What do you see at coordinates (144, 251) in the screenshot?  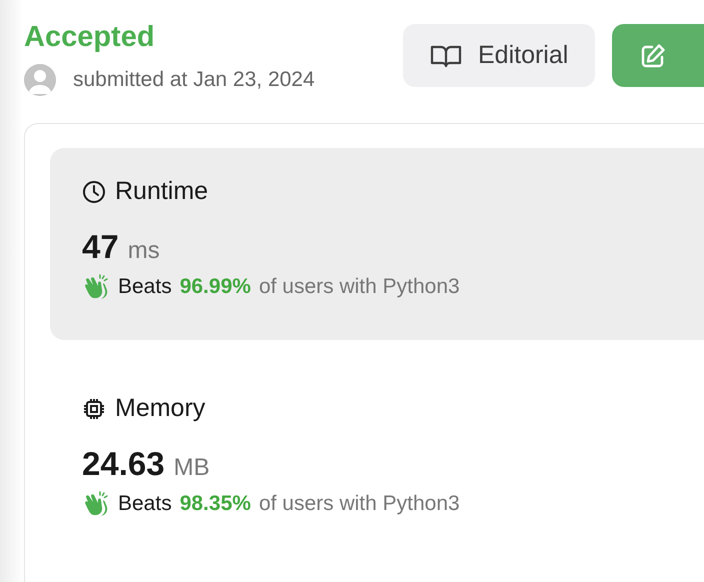 I see `metric-unit: ms` at bounding box center [144, 251].